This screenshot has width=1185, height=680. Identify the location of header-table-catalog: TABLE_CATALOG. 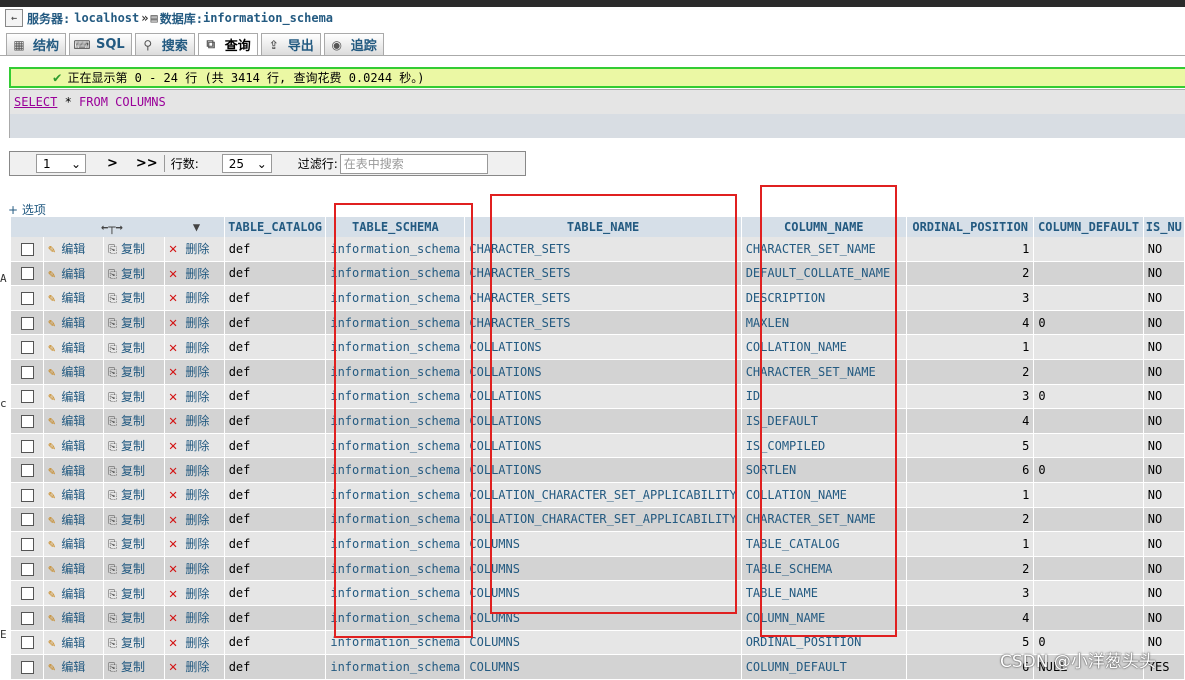
(275, 227).